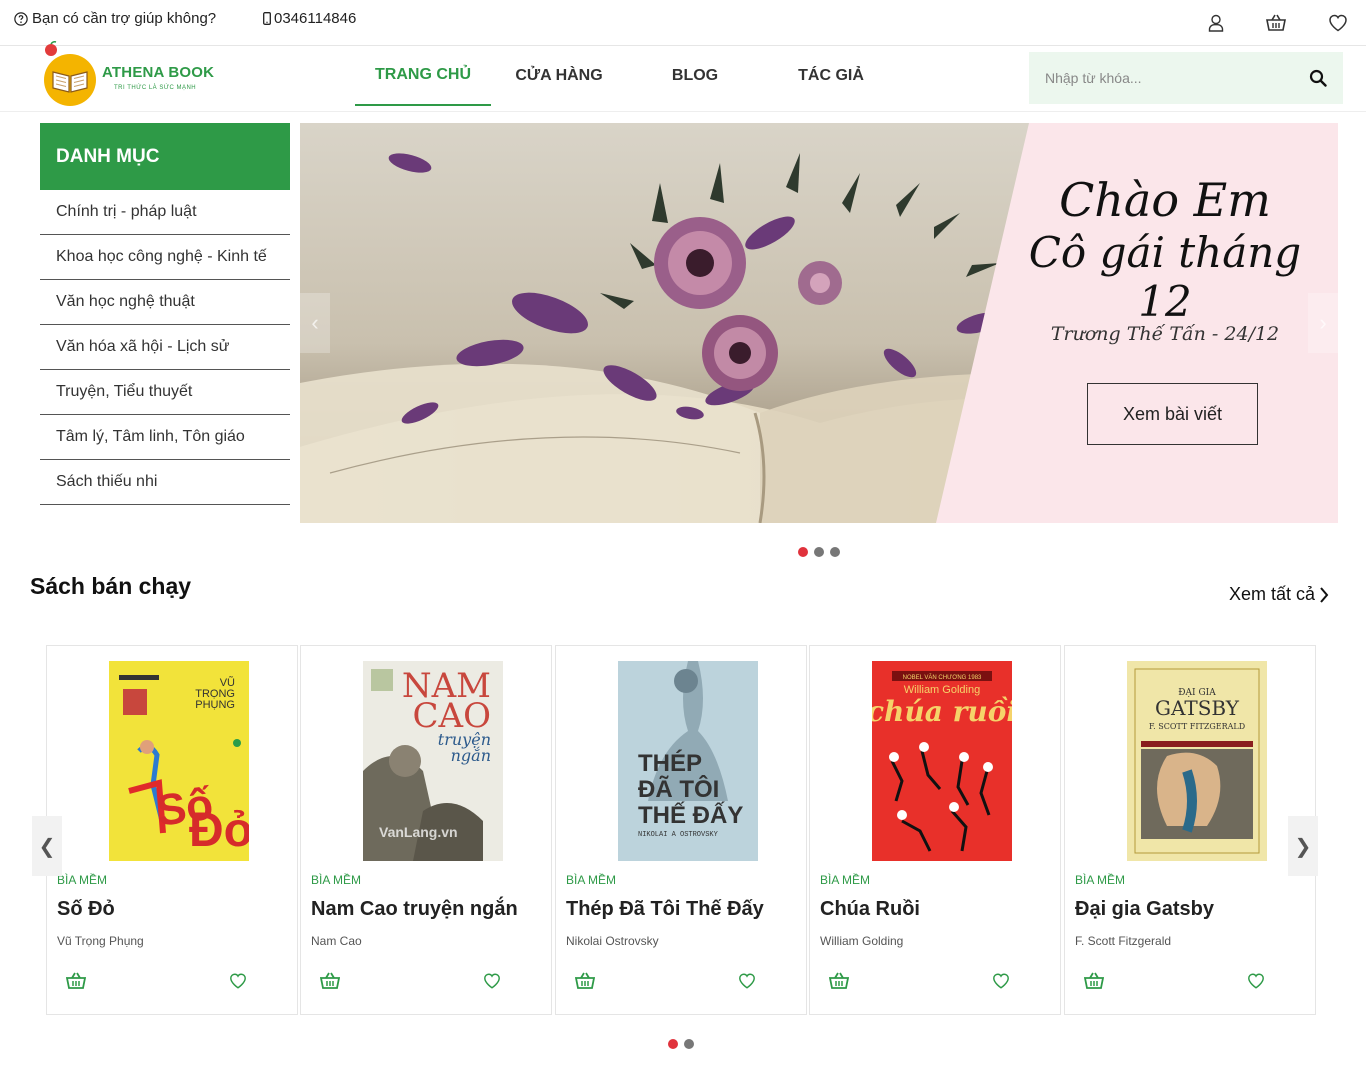  I want to click on view-all-link: Xem tất cả, so click(1279, 594).